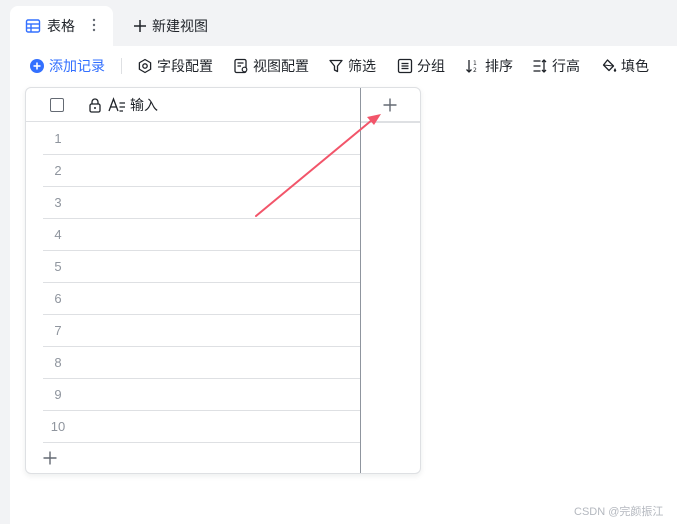 This screenshot has height=524, width=677. Describe the element at coordinates (58, 330) in the screenshot. I see `row-number: 7` at that location.